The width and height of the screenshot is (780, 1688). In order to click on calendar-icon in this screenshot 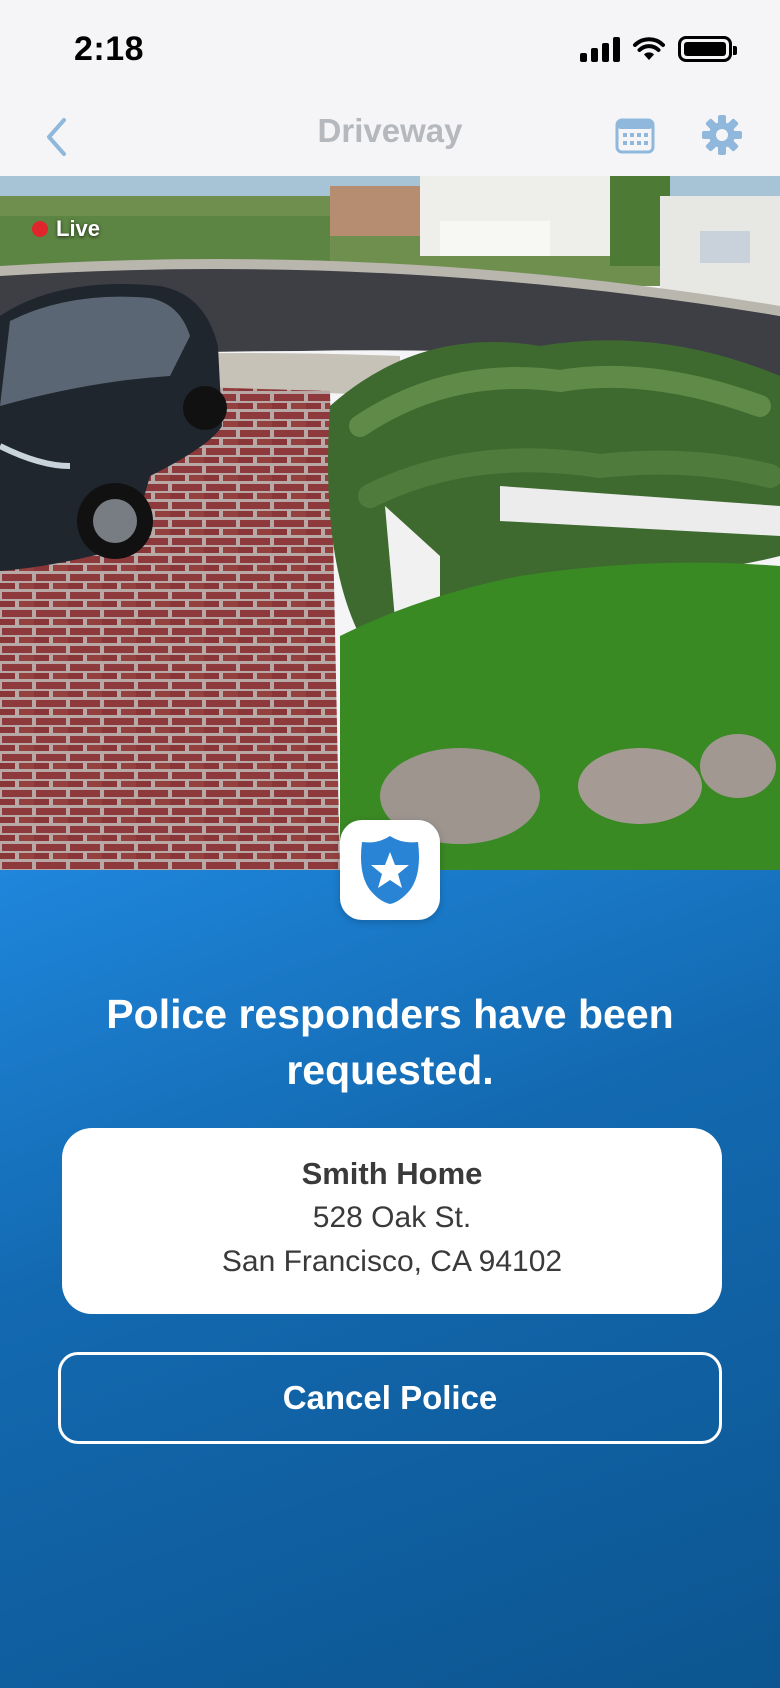, I will do `click(635, 136)`.